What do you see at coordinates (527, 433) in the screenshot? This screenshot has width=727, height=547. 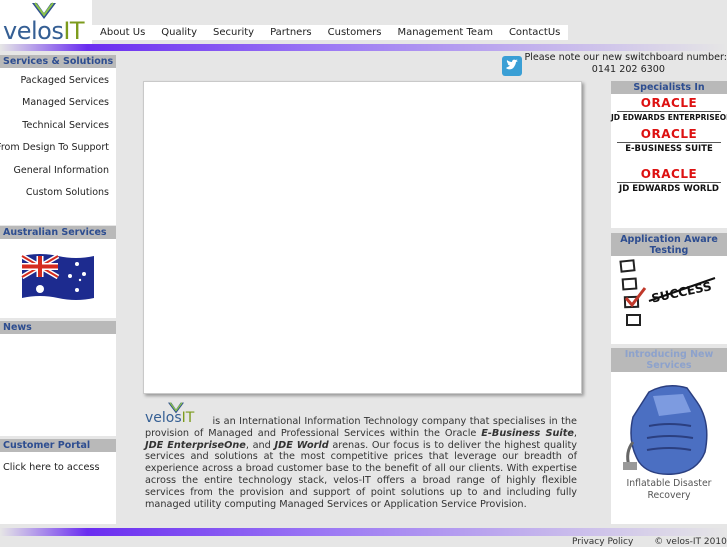 I see `ebs-emphasis: E-Business Suite` at bounding box center [527, 433].